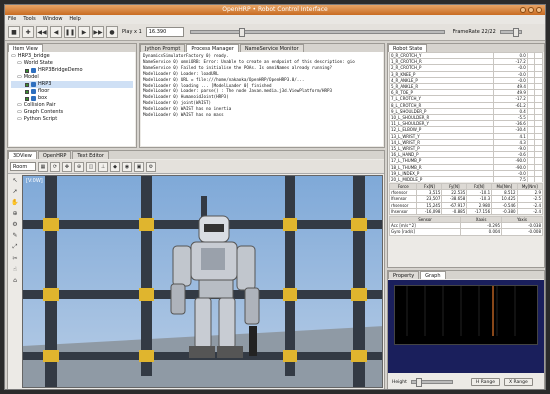  I want to click on table-cell, so click(531, 179).